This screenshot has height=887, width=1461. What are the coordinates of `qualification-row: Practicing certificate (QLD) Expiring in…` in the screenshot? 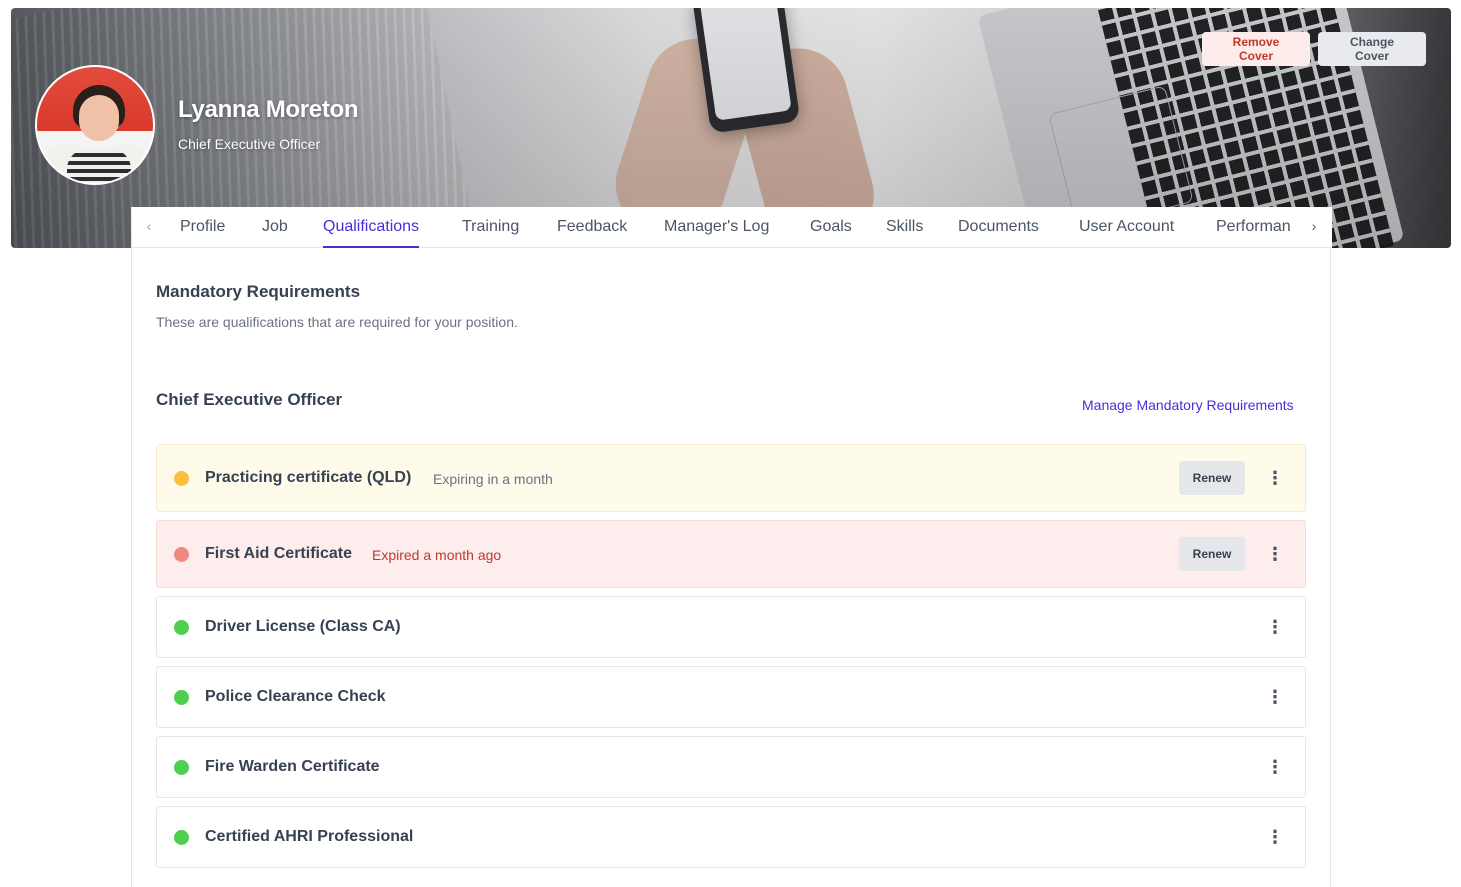 It's located at (731, 478).